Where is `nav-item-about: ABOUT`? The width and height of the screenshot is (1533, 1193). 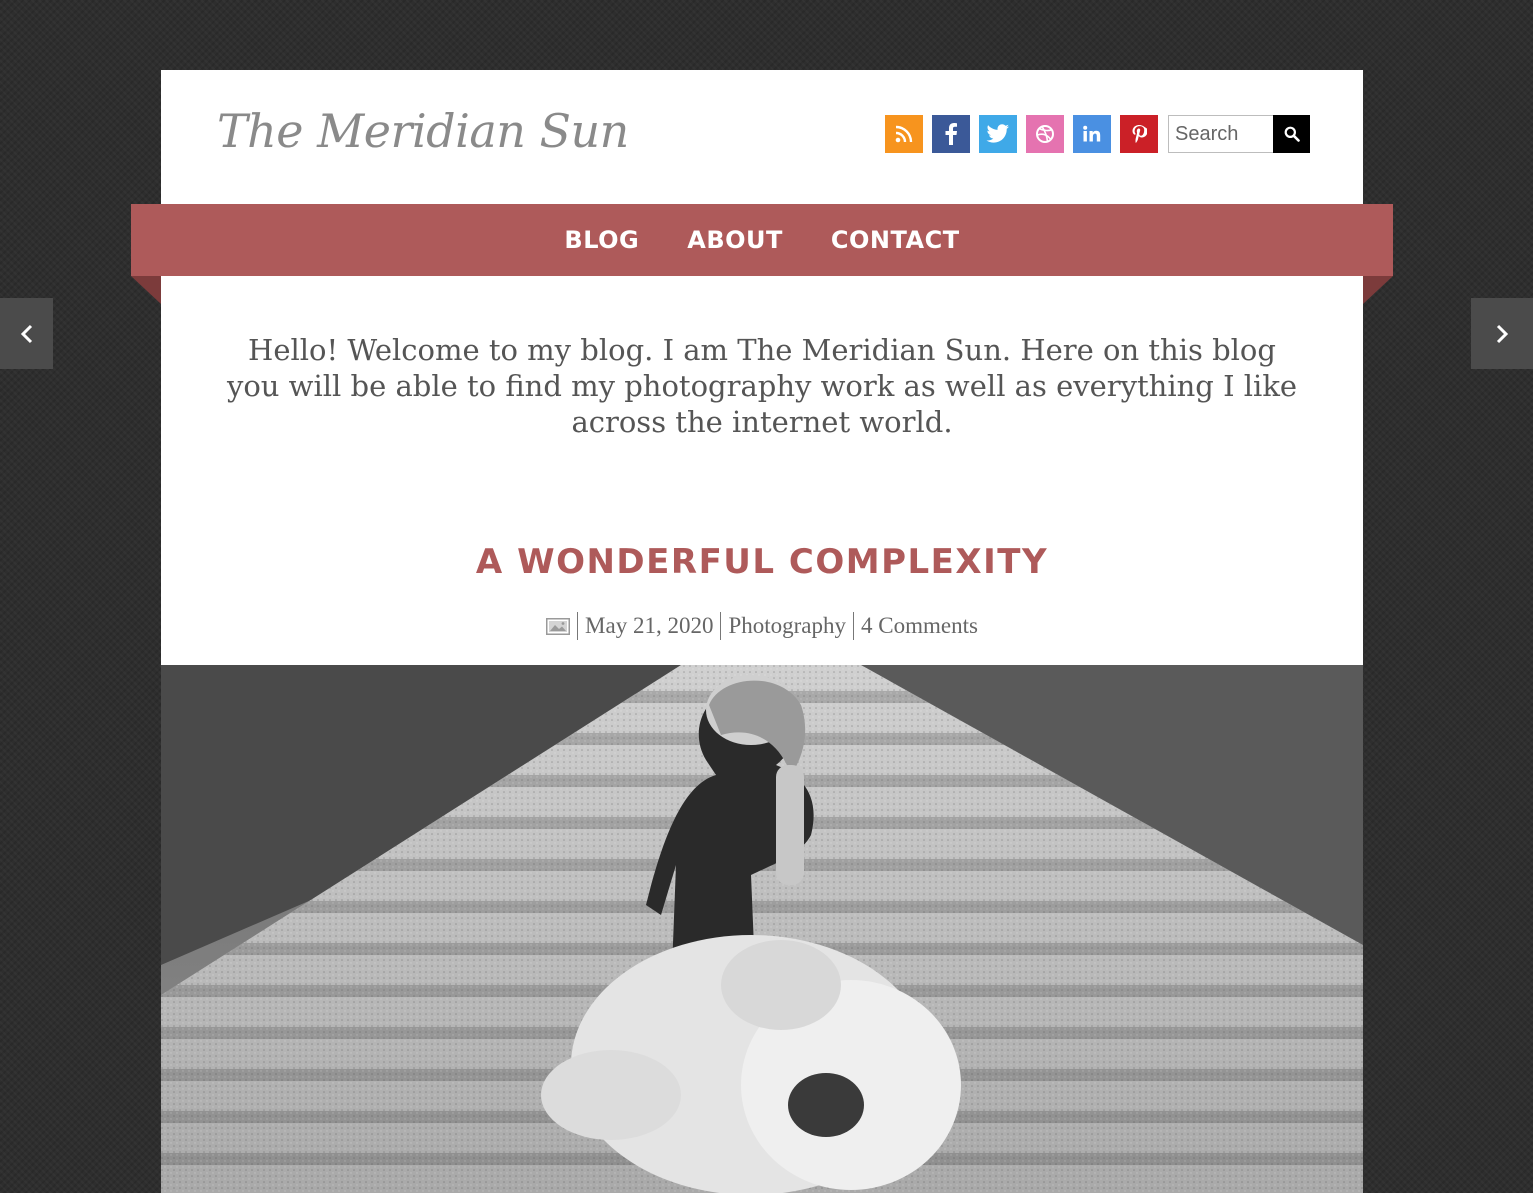
nav-item-about: ABOUT is located at coordinates (735, 240).